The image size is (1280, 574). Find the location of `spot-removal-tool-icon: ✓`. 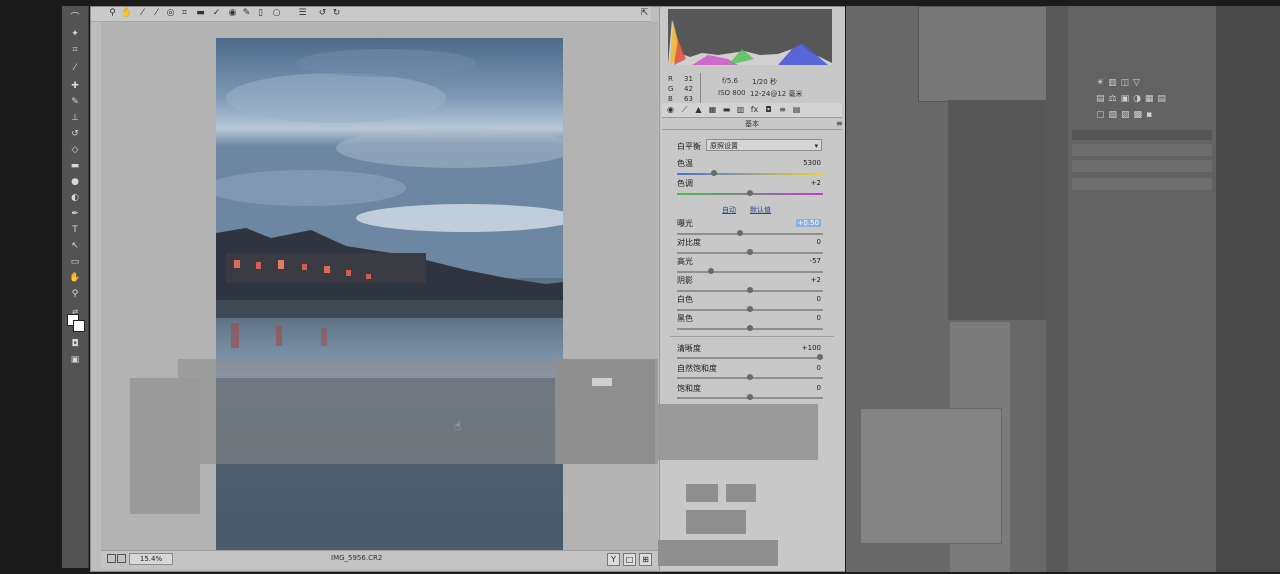

spot-removal-tool-icon: ✓ is located at coordinates (216, 13).